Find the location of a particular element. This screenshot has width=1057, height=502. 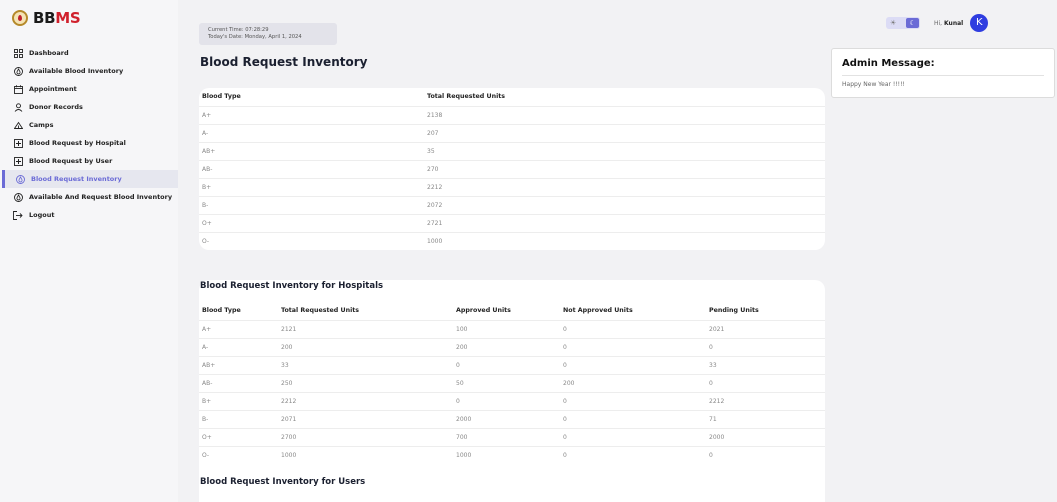

table-cell: 100 is located at coordinates (506, 328).